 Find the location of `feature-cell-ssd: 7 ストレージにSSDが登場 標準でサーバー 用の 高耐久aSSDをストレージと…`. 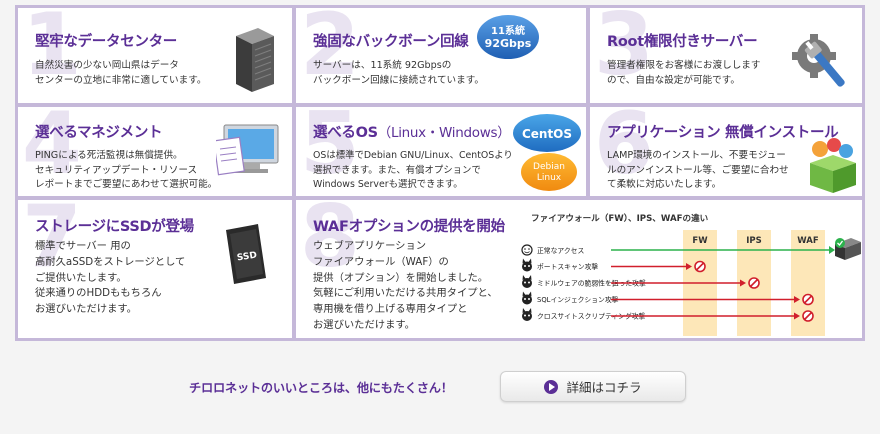

feature-cell-ssd: 7 ストレージにSSDが登場 標準でサーバー 用の 高耐久aSSDをストレージと… is located at coordinates (155, 269).